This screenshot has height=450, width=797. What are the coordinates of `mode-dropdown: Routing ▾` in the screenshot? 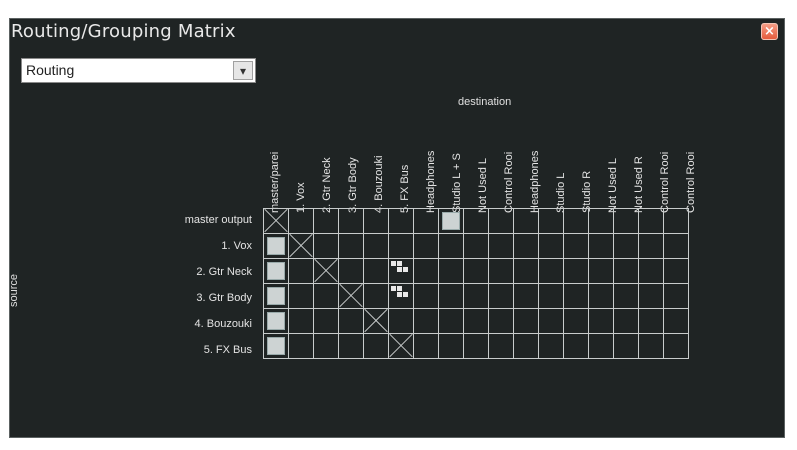 It's located at (138, 70).